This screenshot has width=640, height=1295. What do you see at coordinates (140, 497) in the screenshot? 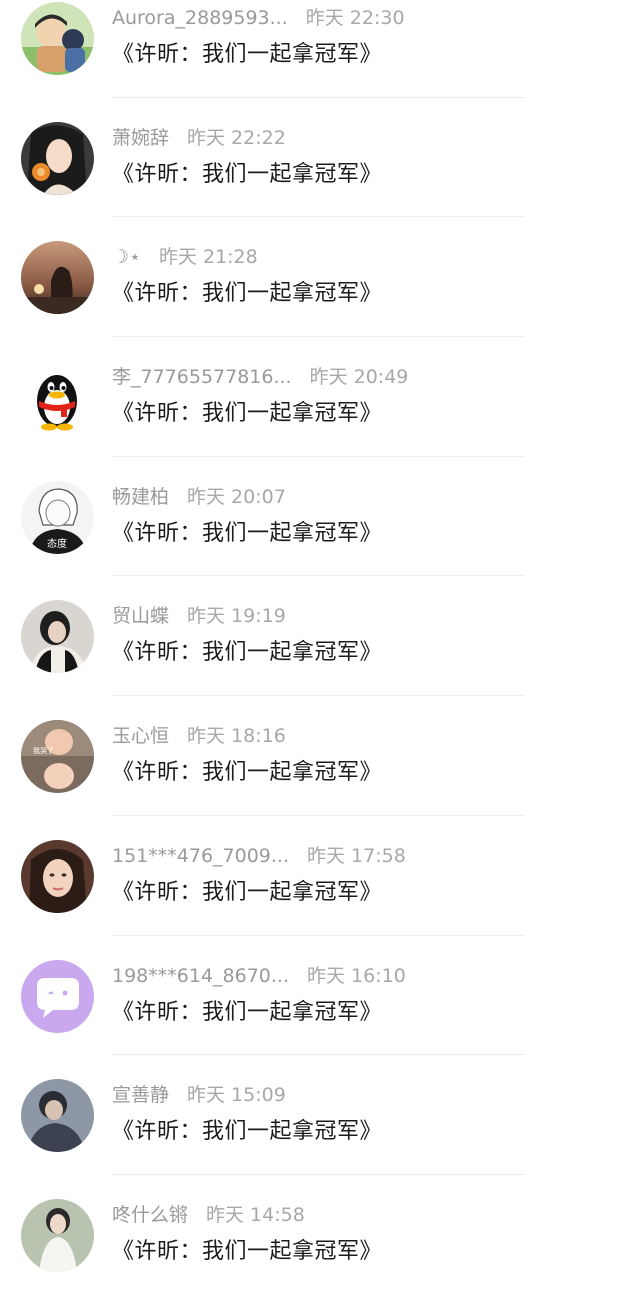
I see `username: 畅建柏` at bounding box center [140, 497].